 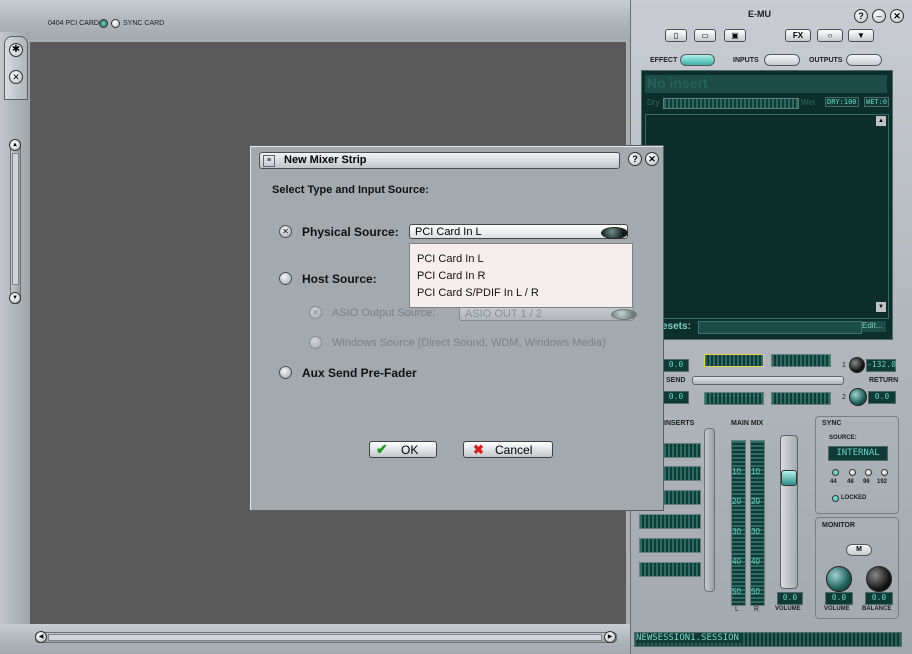 What do you see at coordinates (864, 60) in the screenshot?
I see `outputs-tab-button` at bounding box center [864, 60].